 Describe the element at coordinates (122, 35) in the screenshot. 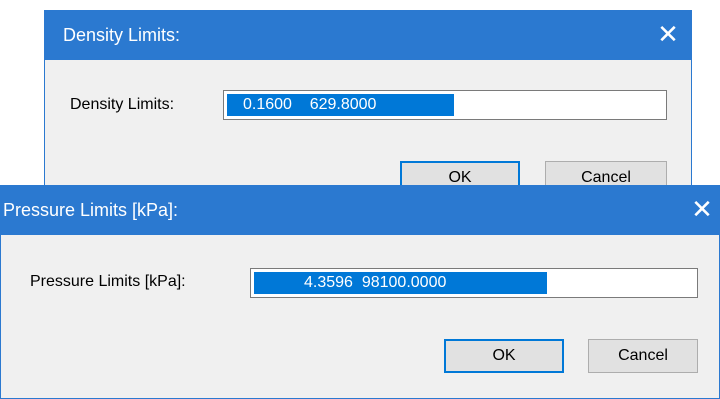

I see `density-dialog-title: Density Limits:` at that location.